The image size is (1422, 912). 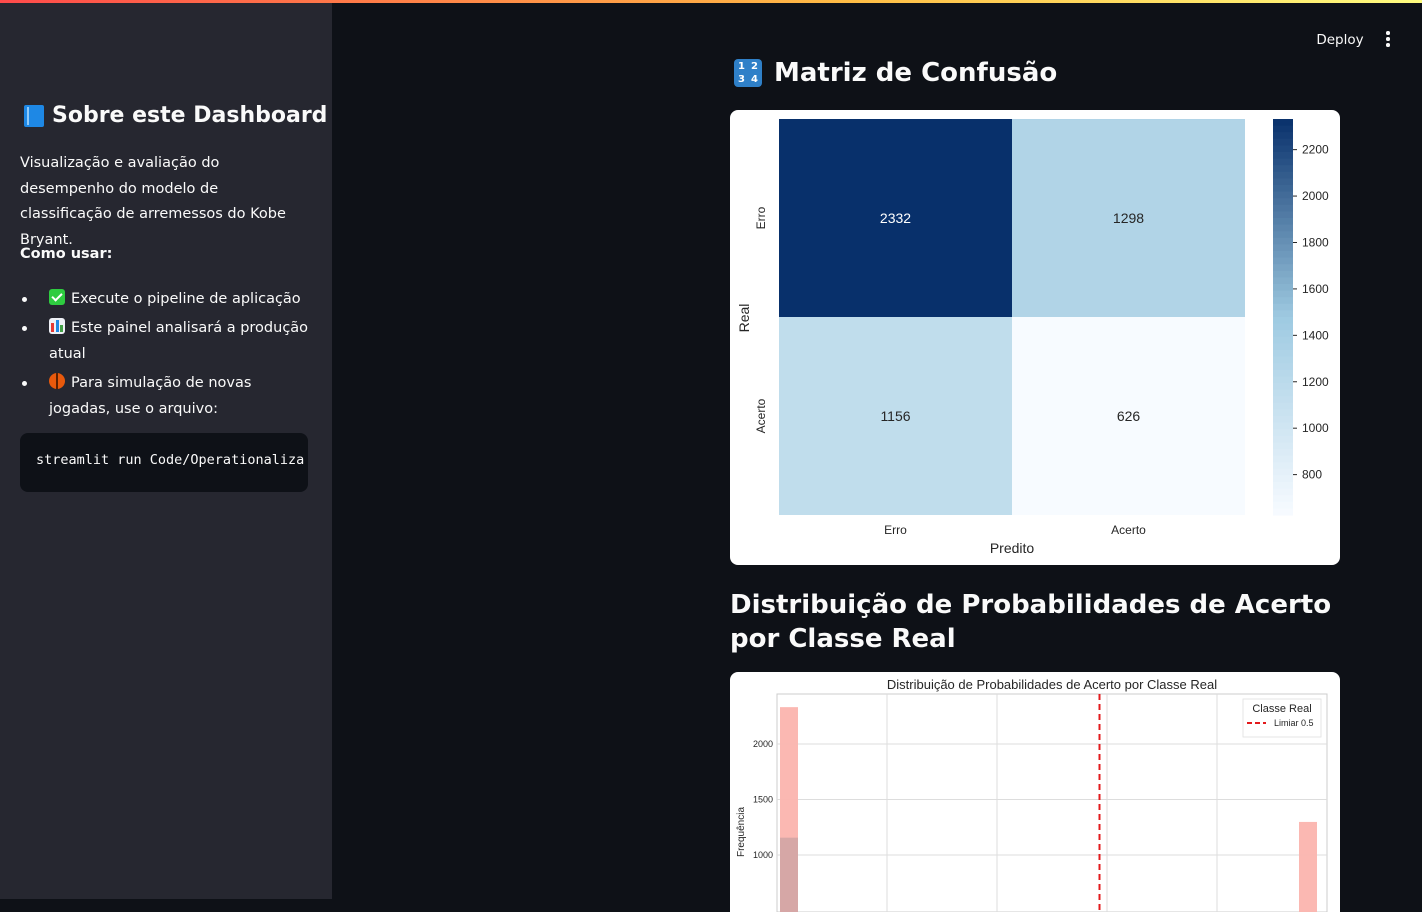 What do you see at coordinates (186, 299) in the screenshot?
I see `list-item-text: Execute o pipeline de aplicação` at bounding box center [186, 299].